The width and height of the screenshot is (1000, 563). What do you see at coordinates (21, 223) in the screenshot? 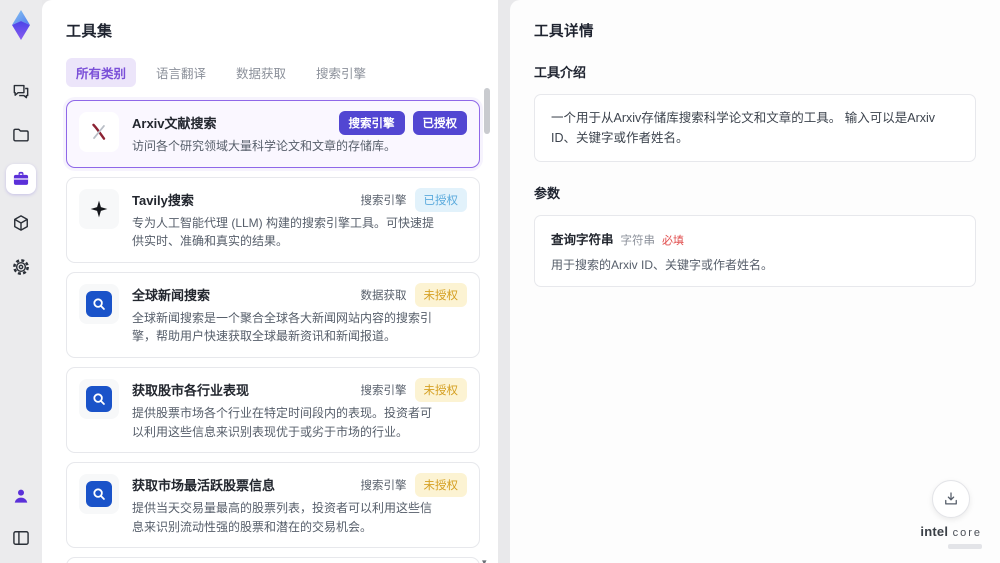
I see `package-icon` at bounding box center [21, 223].